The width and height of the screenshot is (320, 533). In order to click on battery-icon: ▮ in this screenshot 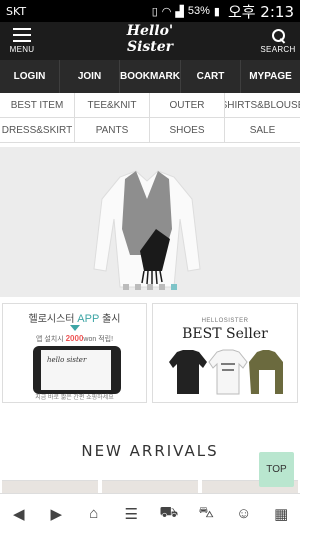, I will do `click(216, 11)`.